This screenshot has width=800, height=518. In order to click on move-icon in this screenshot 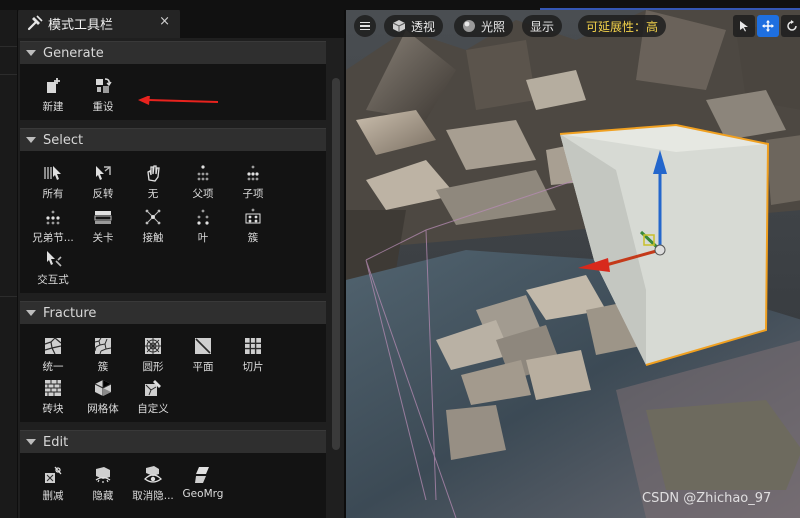, I will do `click(768, 26)`.